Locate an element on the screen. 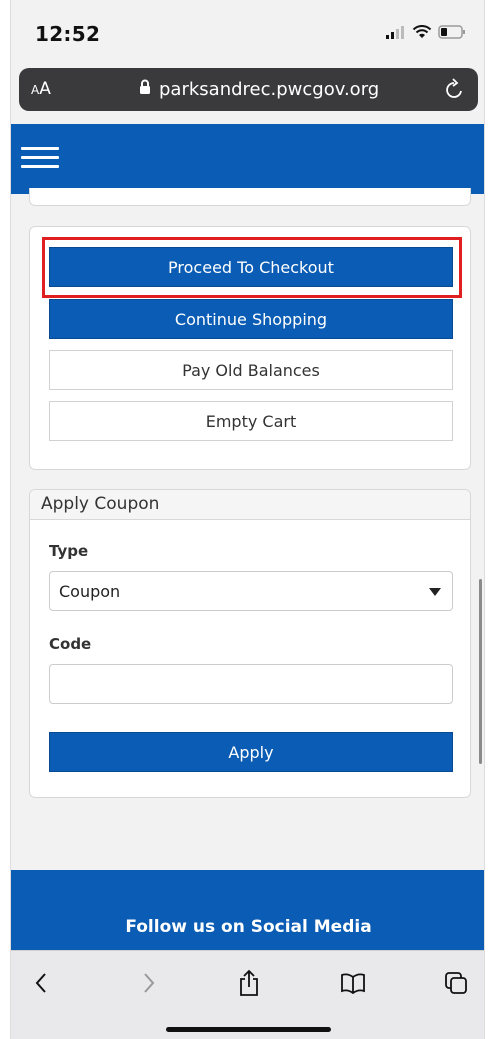 The width and height of the screenshot is (495, 1039). proceed-to-checkout-button: Proceed To Checkout is located at coordinates (251, 267).